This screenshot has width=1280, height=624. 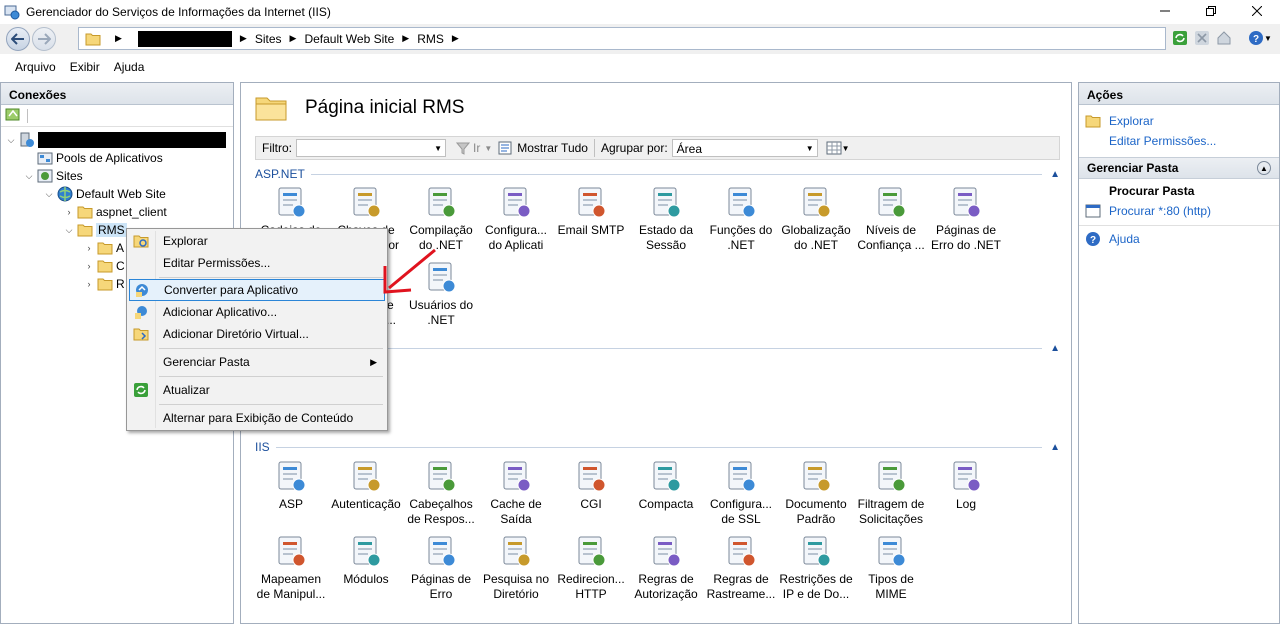 What do you see at coordinates (816, 219) in the screenshot?
I see `feature-aspnet-7: Globalização do .NET` at bounding box center [816, 219].